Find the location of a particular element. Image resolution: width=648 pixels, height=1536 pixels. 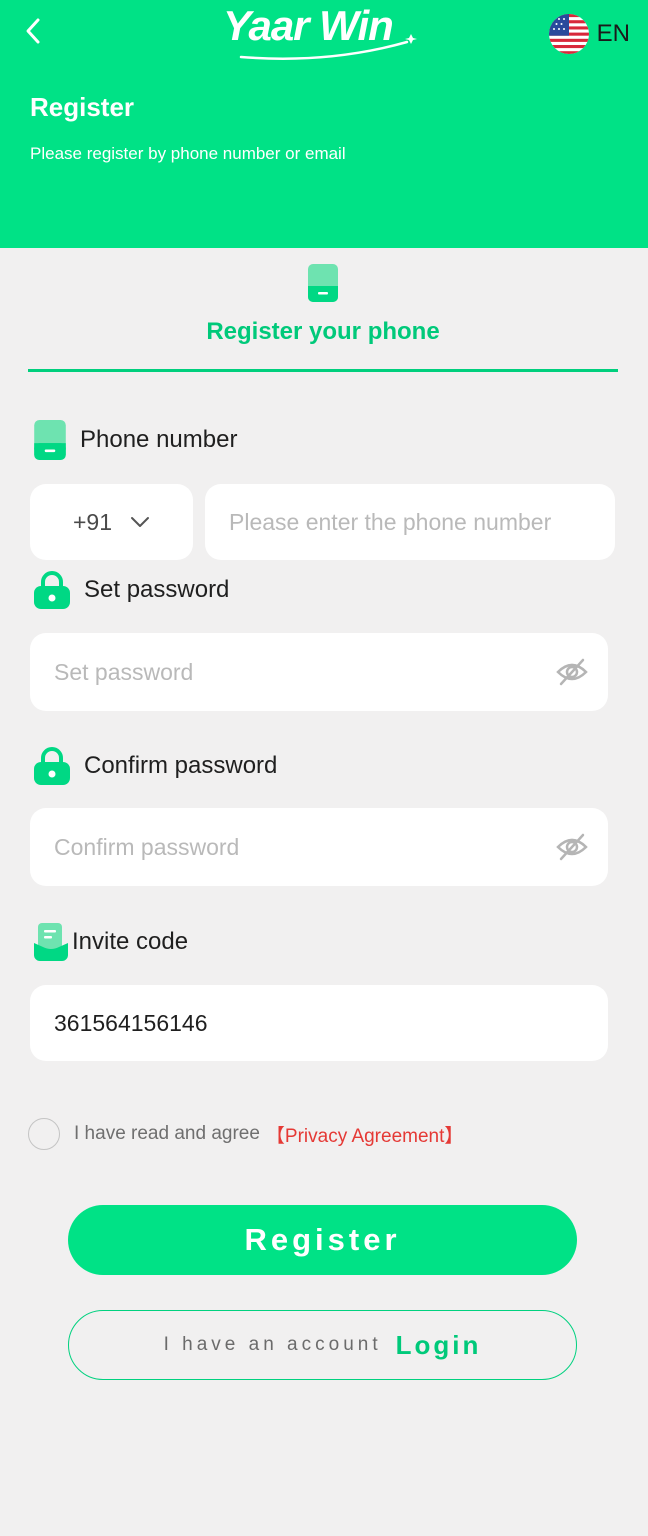

password-input-box is located at coordinates (319, 672).